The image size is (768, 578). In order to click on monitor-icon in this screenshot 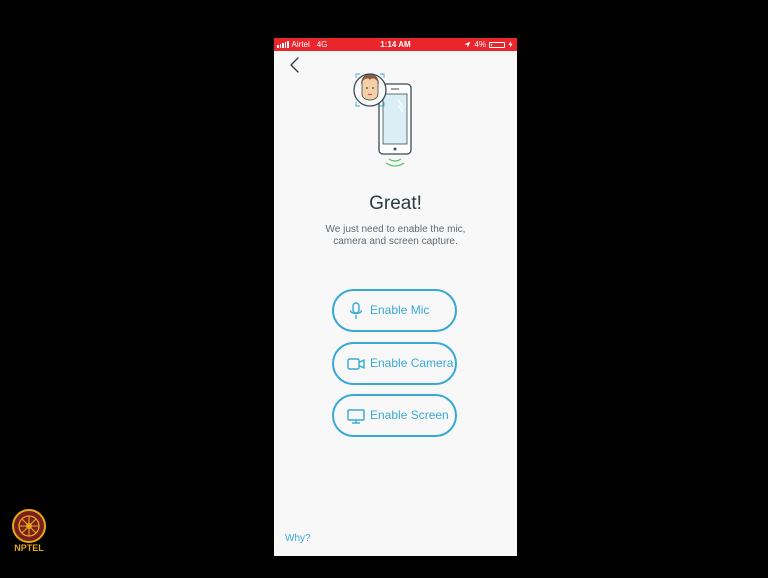, I will do `click(356, 416)`.